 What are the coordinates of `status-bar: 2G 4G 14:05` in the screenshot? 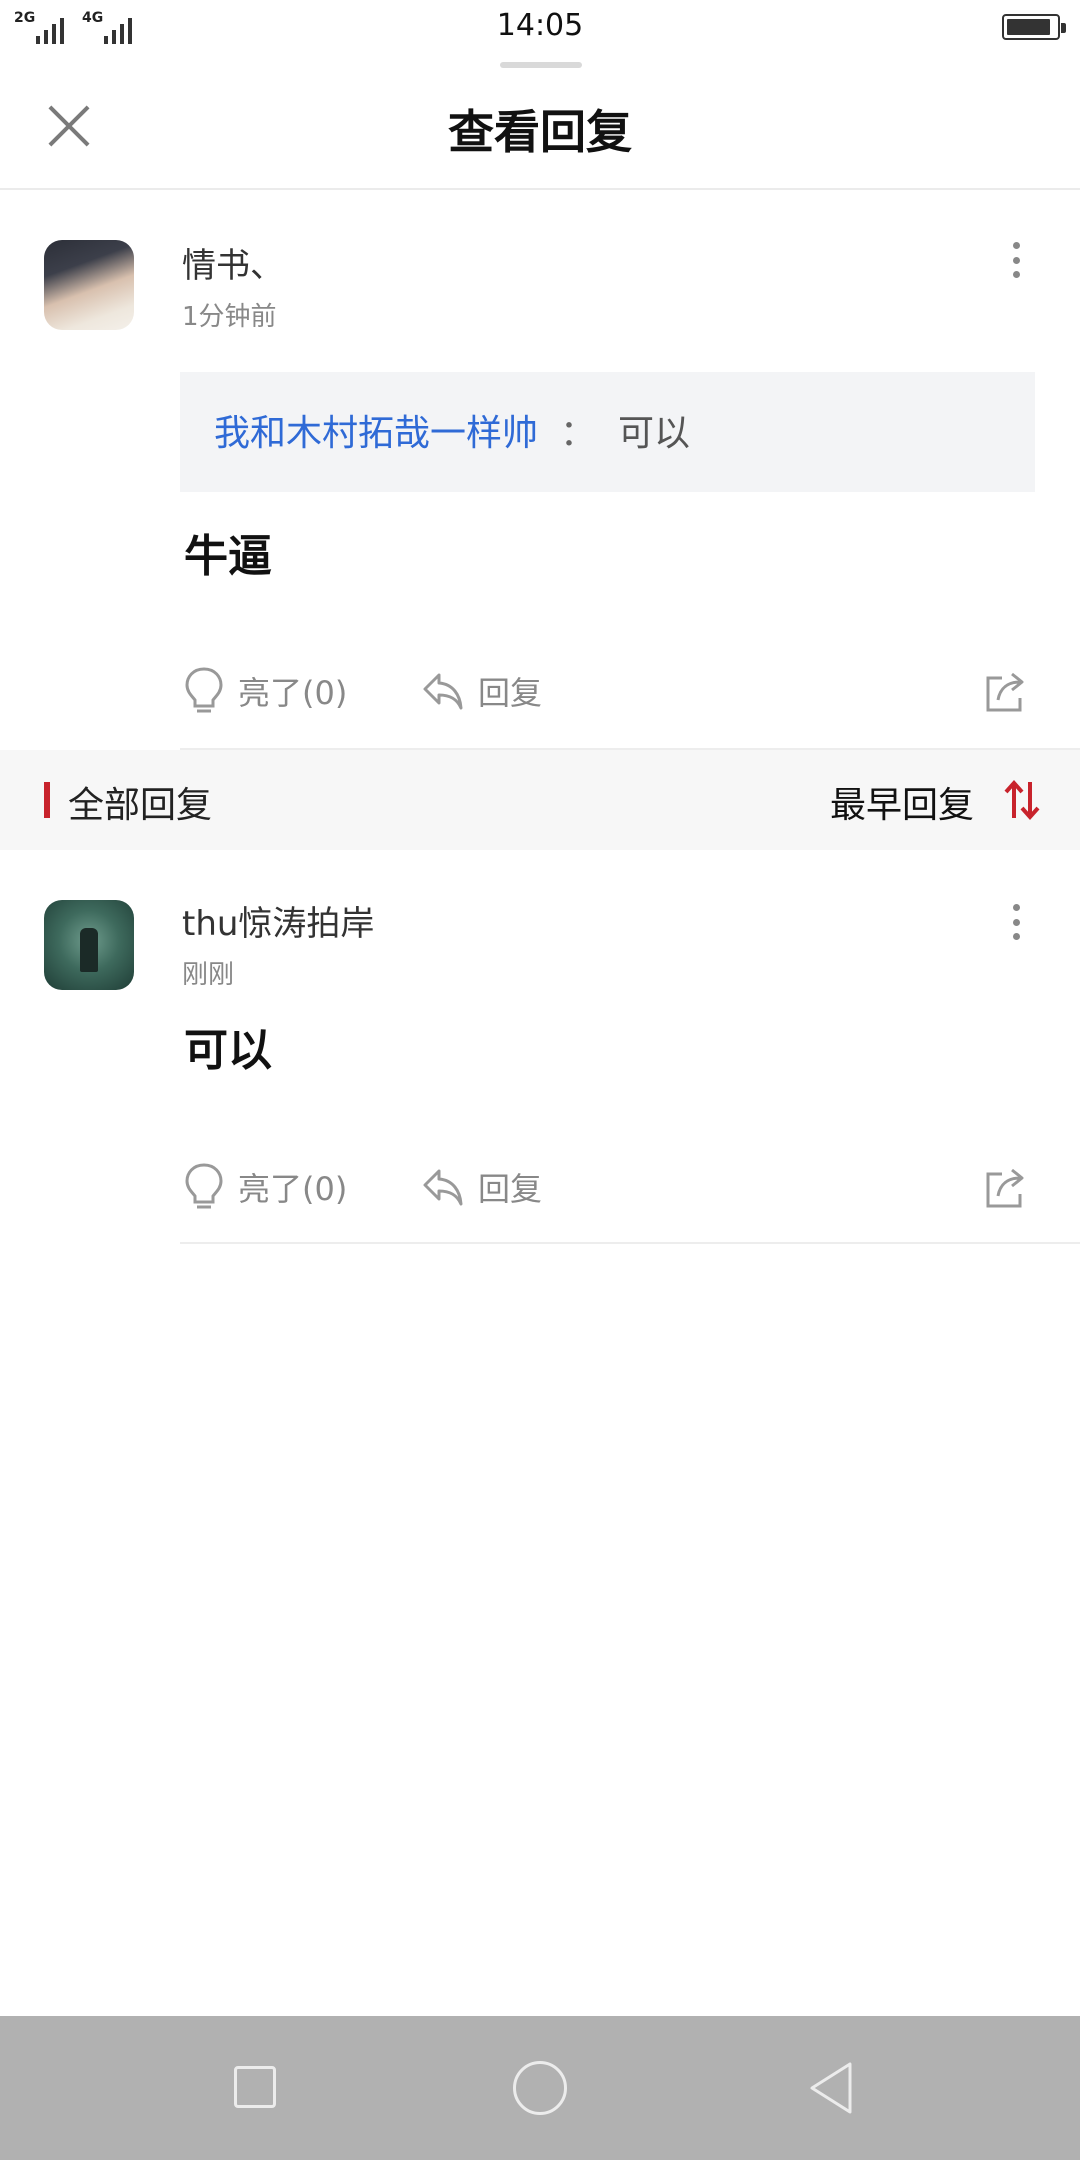 It's located at (540, 31).